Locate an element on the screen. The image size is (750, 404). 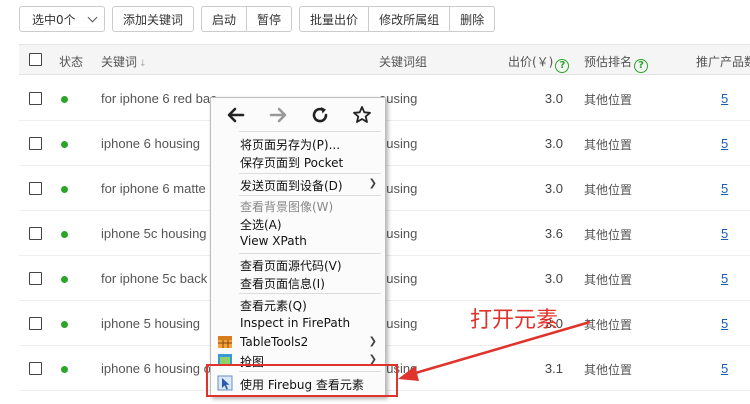
back-arrow-icon is located at coordinates (236, 115).